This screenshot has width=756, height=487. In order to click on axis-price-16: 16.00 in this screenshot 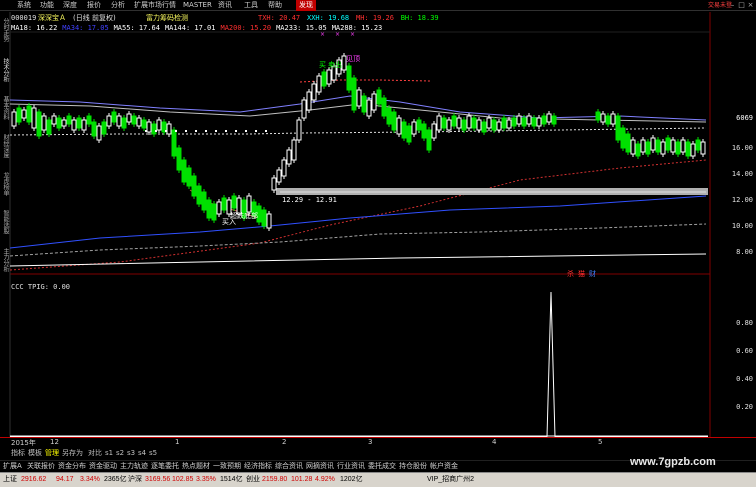, I will do `click(742, 148)`.